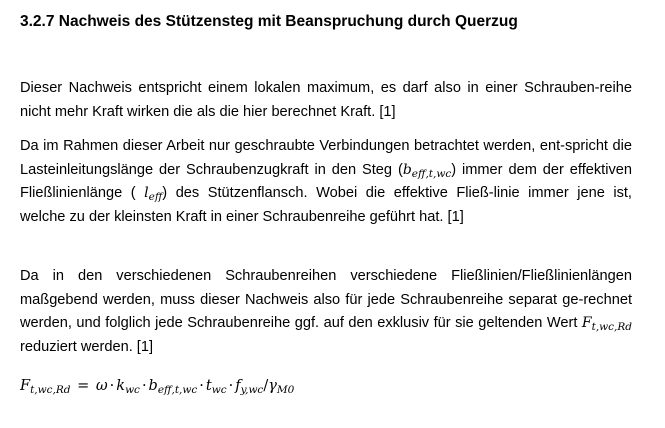  Describe the element at coordinates (173, 387) in the screenshot. I see `formula-b-eff-t-wc: beff,t,wc` at that location.